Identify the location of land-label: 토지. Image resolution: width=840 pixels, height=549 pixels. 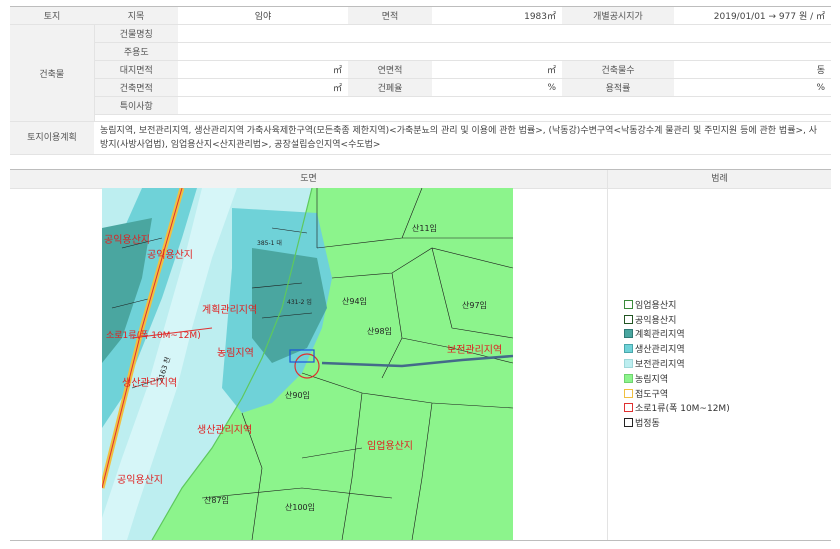
(52, 15).